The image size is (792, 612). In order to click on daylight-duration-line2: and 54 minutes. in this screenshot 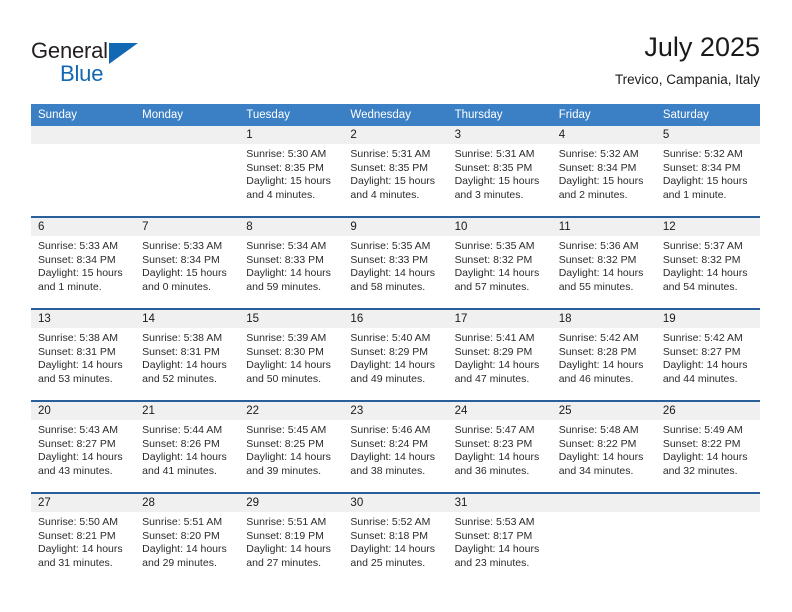, I will do `click(700, 286)`.